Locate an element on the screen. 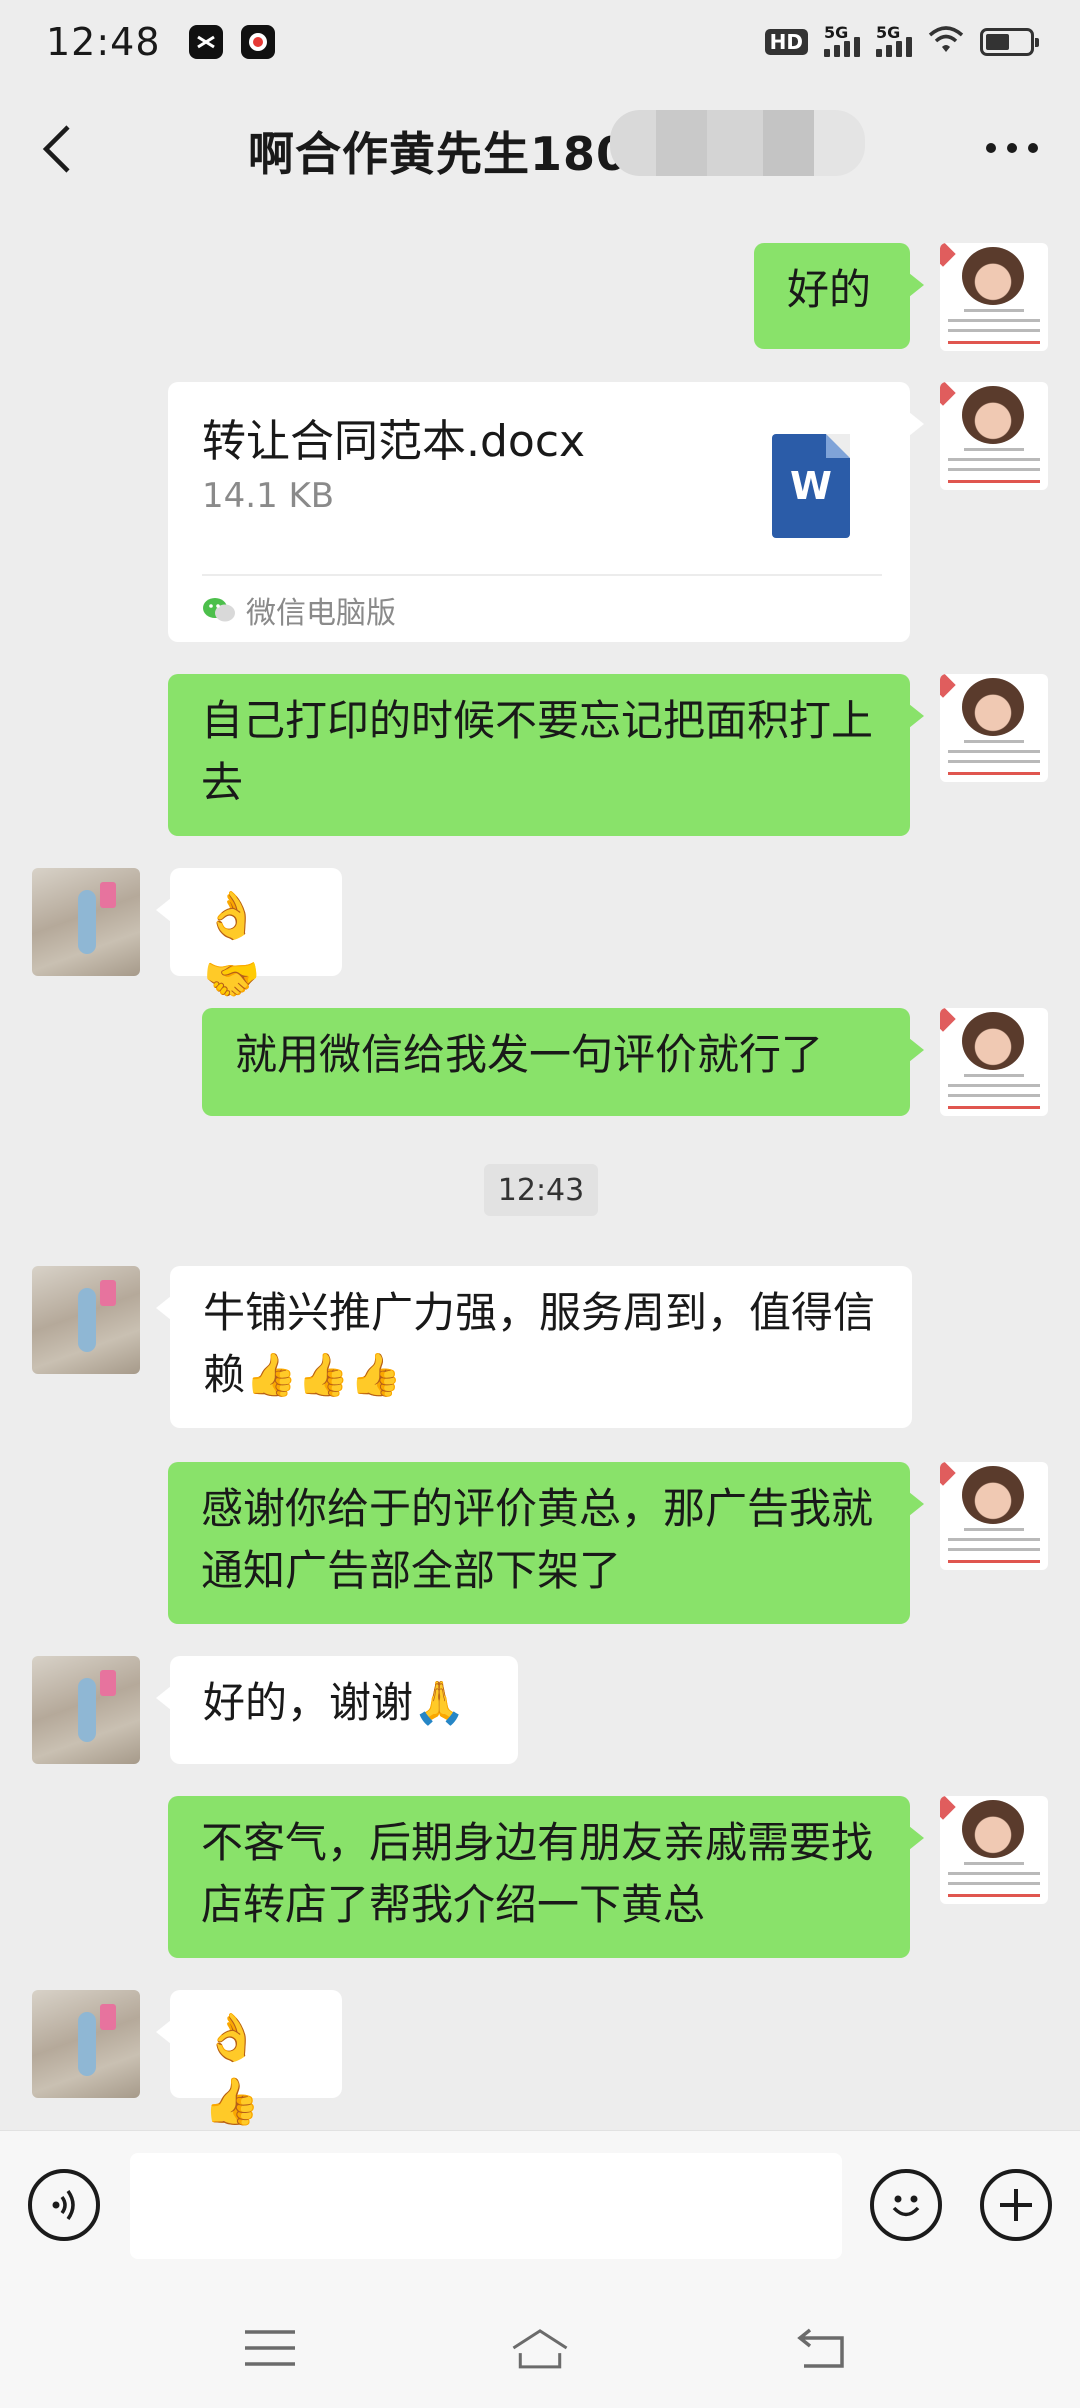 This screenshot has height=2408, width=1080. more-dots-icon is located at coordinates (1012, 148).